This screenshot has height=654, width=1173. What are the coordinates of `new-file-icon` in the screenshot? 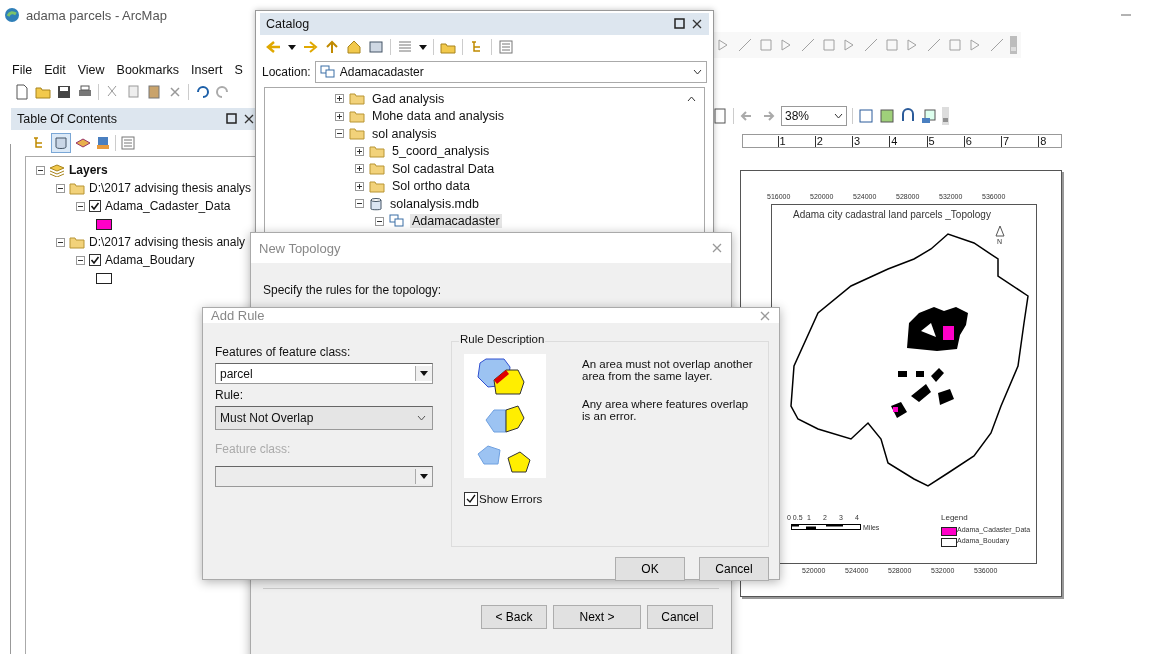 It's located at (22, 92).